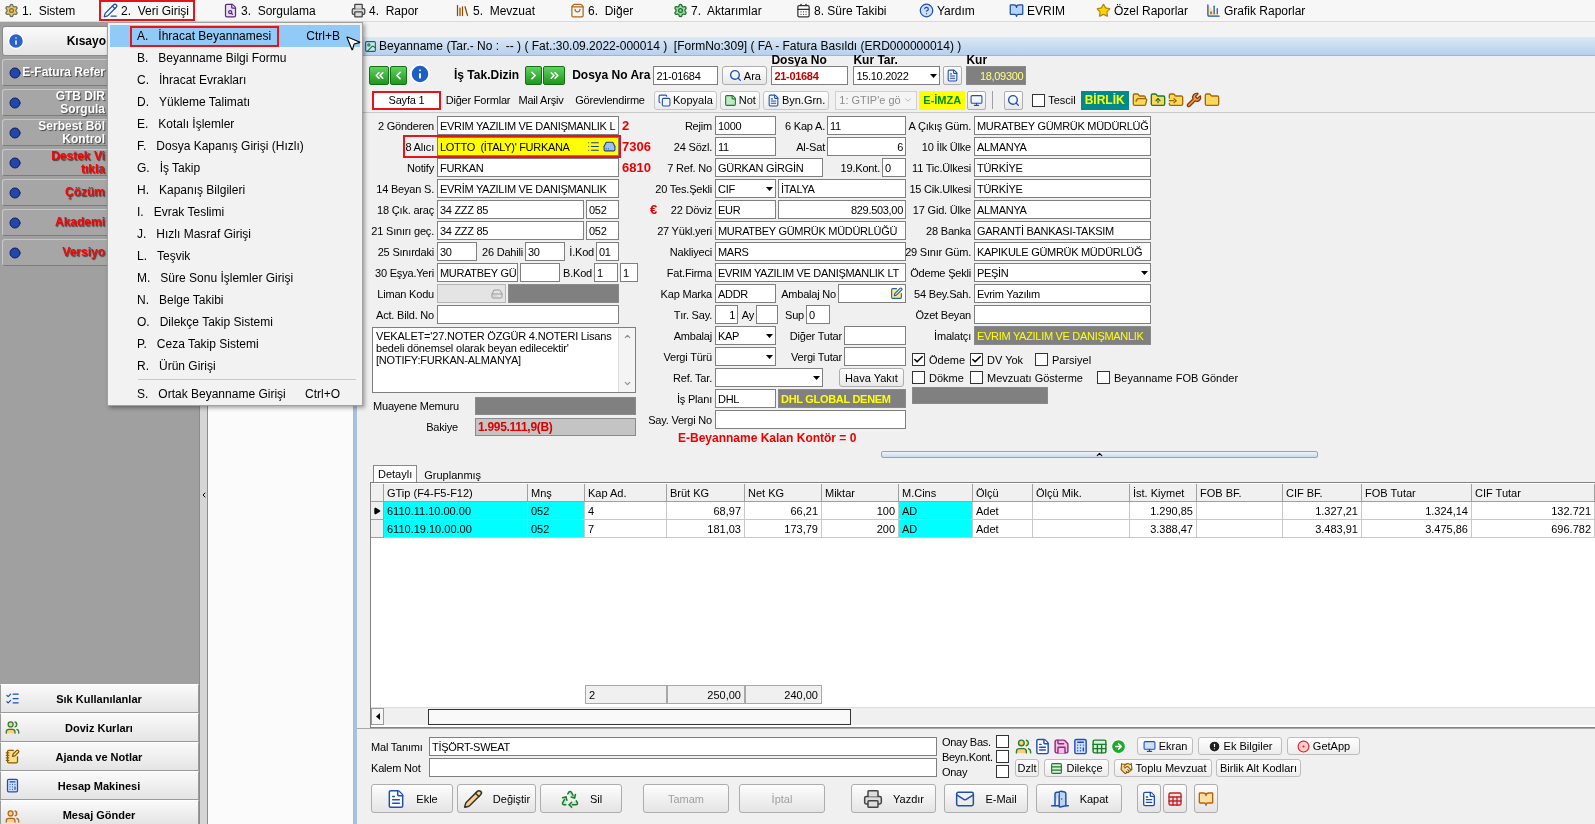 This screenshot has height=824, width=1595. I want to click on menu-item: EVRIM, so click(1038, 10).